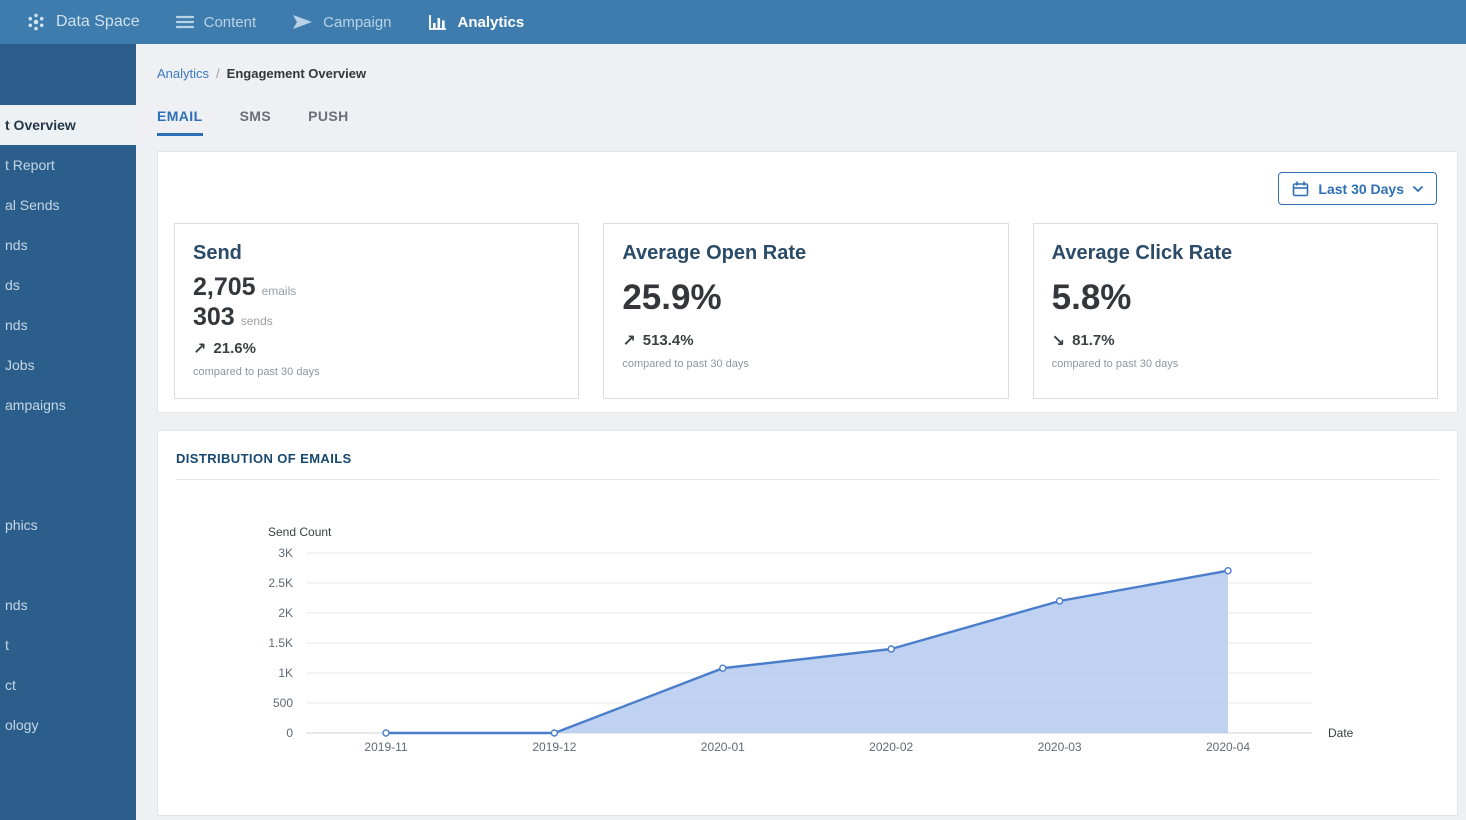  I want to click on sidebar-item: ology, so click(68, 725).